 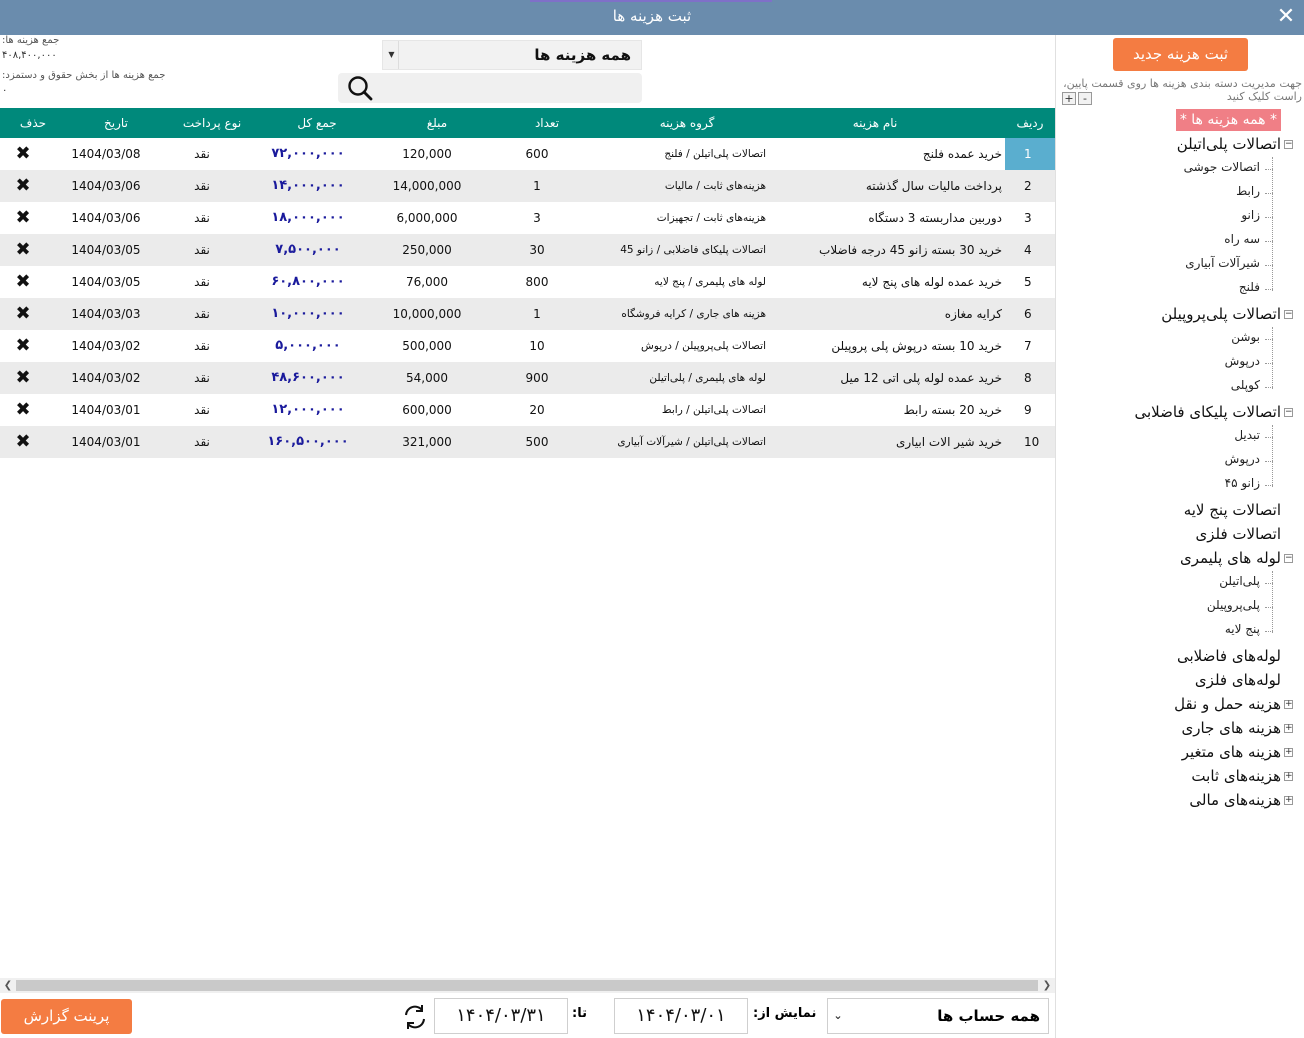 What do you see at coordinates (66, 1016) in the screenshot?
I see `print-report-button: پرینت گزارش` at bounding box center [66, 1016].